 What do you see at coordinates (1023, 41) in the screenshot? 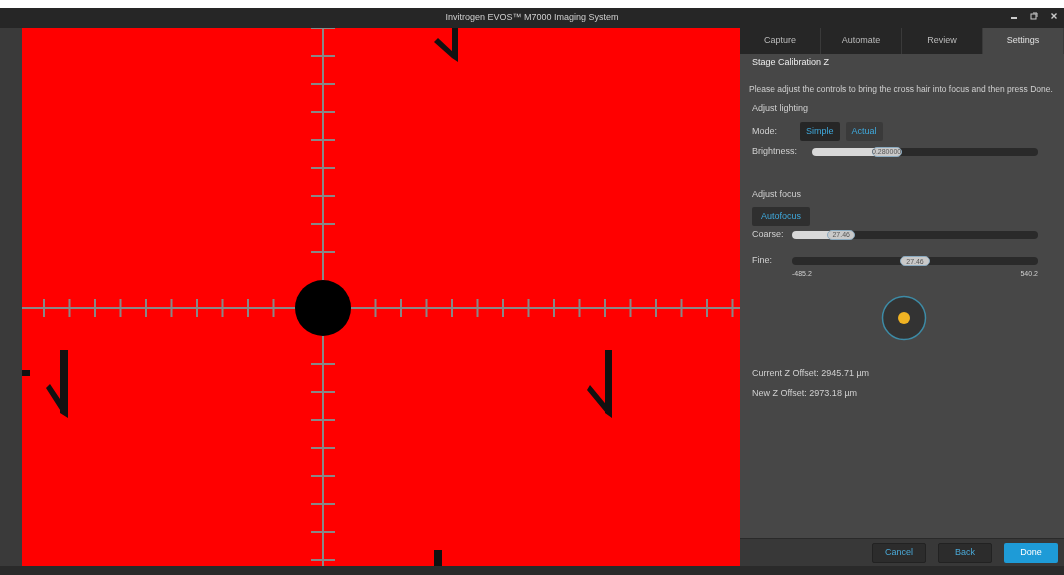
I see `tab: Settings` at bounding box center [1023, 41].